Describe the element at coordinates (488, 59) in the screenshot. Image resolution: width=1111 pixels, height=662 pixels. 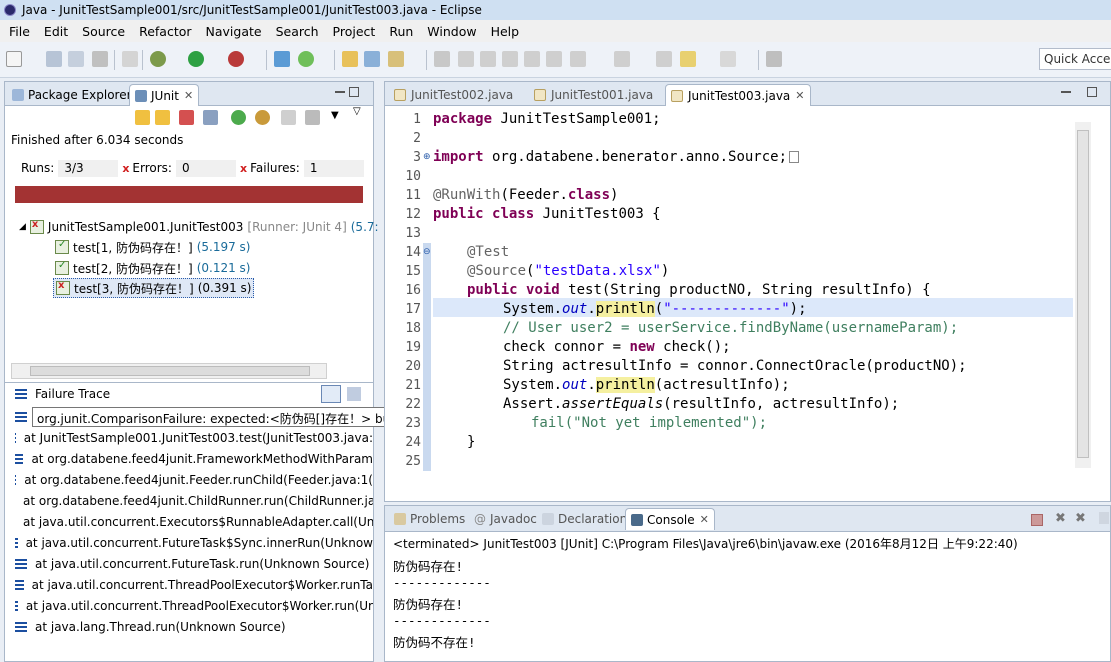
I see `block-selection-icon` at that location.